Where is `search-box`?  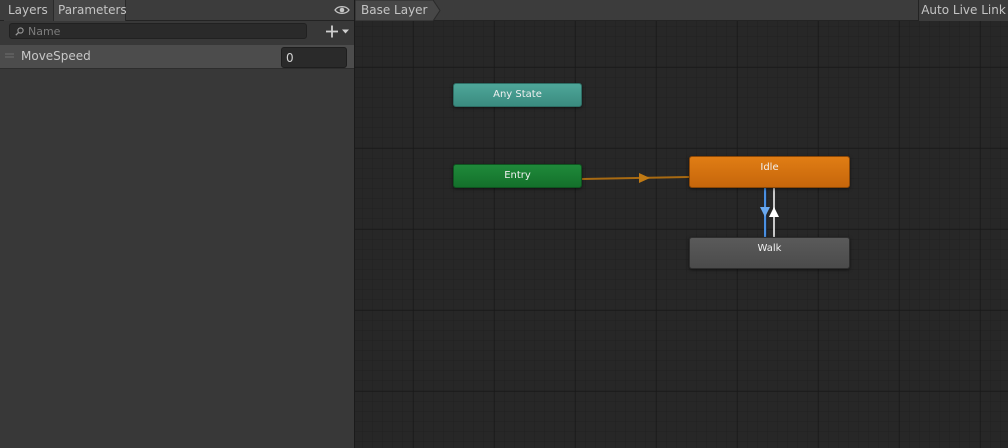 search-box is located at coordinates (158, 31).